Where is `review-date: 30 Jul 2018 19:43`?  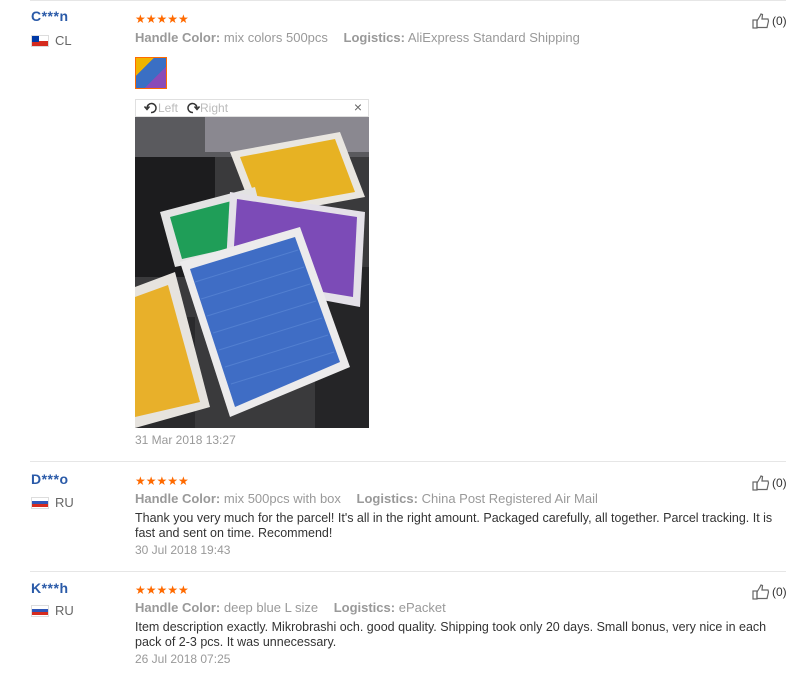
review-date: 30 Jul 2018 19:43 is located at coordinates (183, 550).